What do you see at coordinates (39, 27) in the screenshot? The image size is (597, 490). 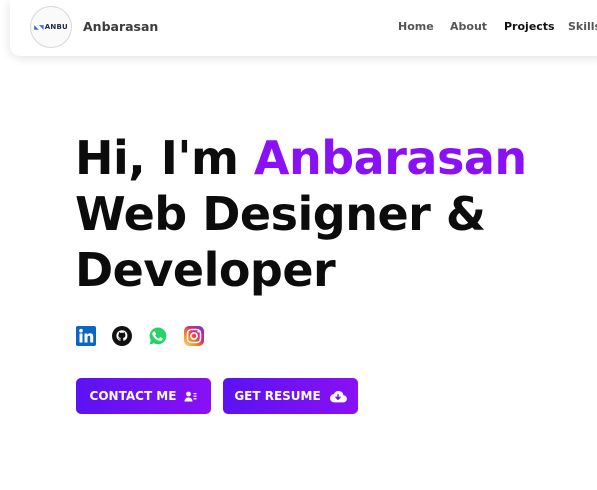 I see `logo-mark-icon: ◣◥` at bounding box center [39, 27].